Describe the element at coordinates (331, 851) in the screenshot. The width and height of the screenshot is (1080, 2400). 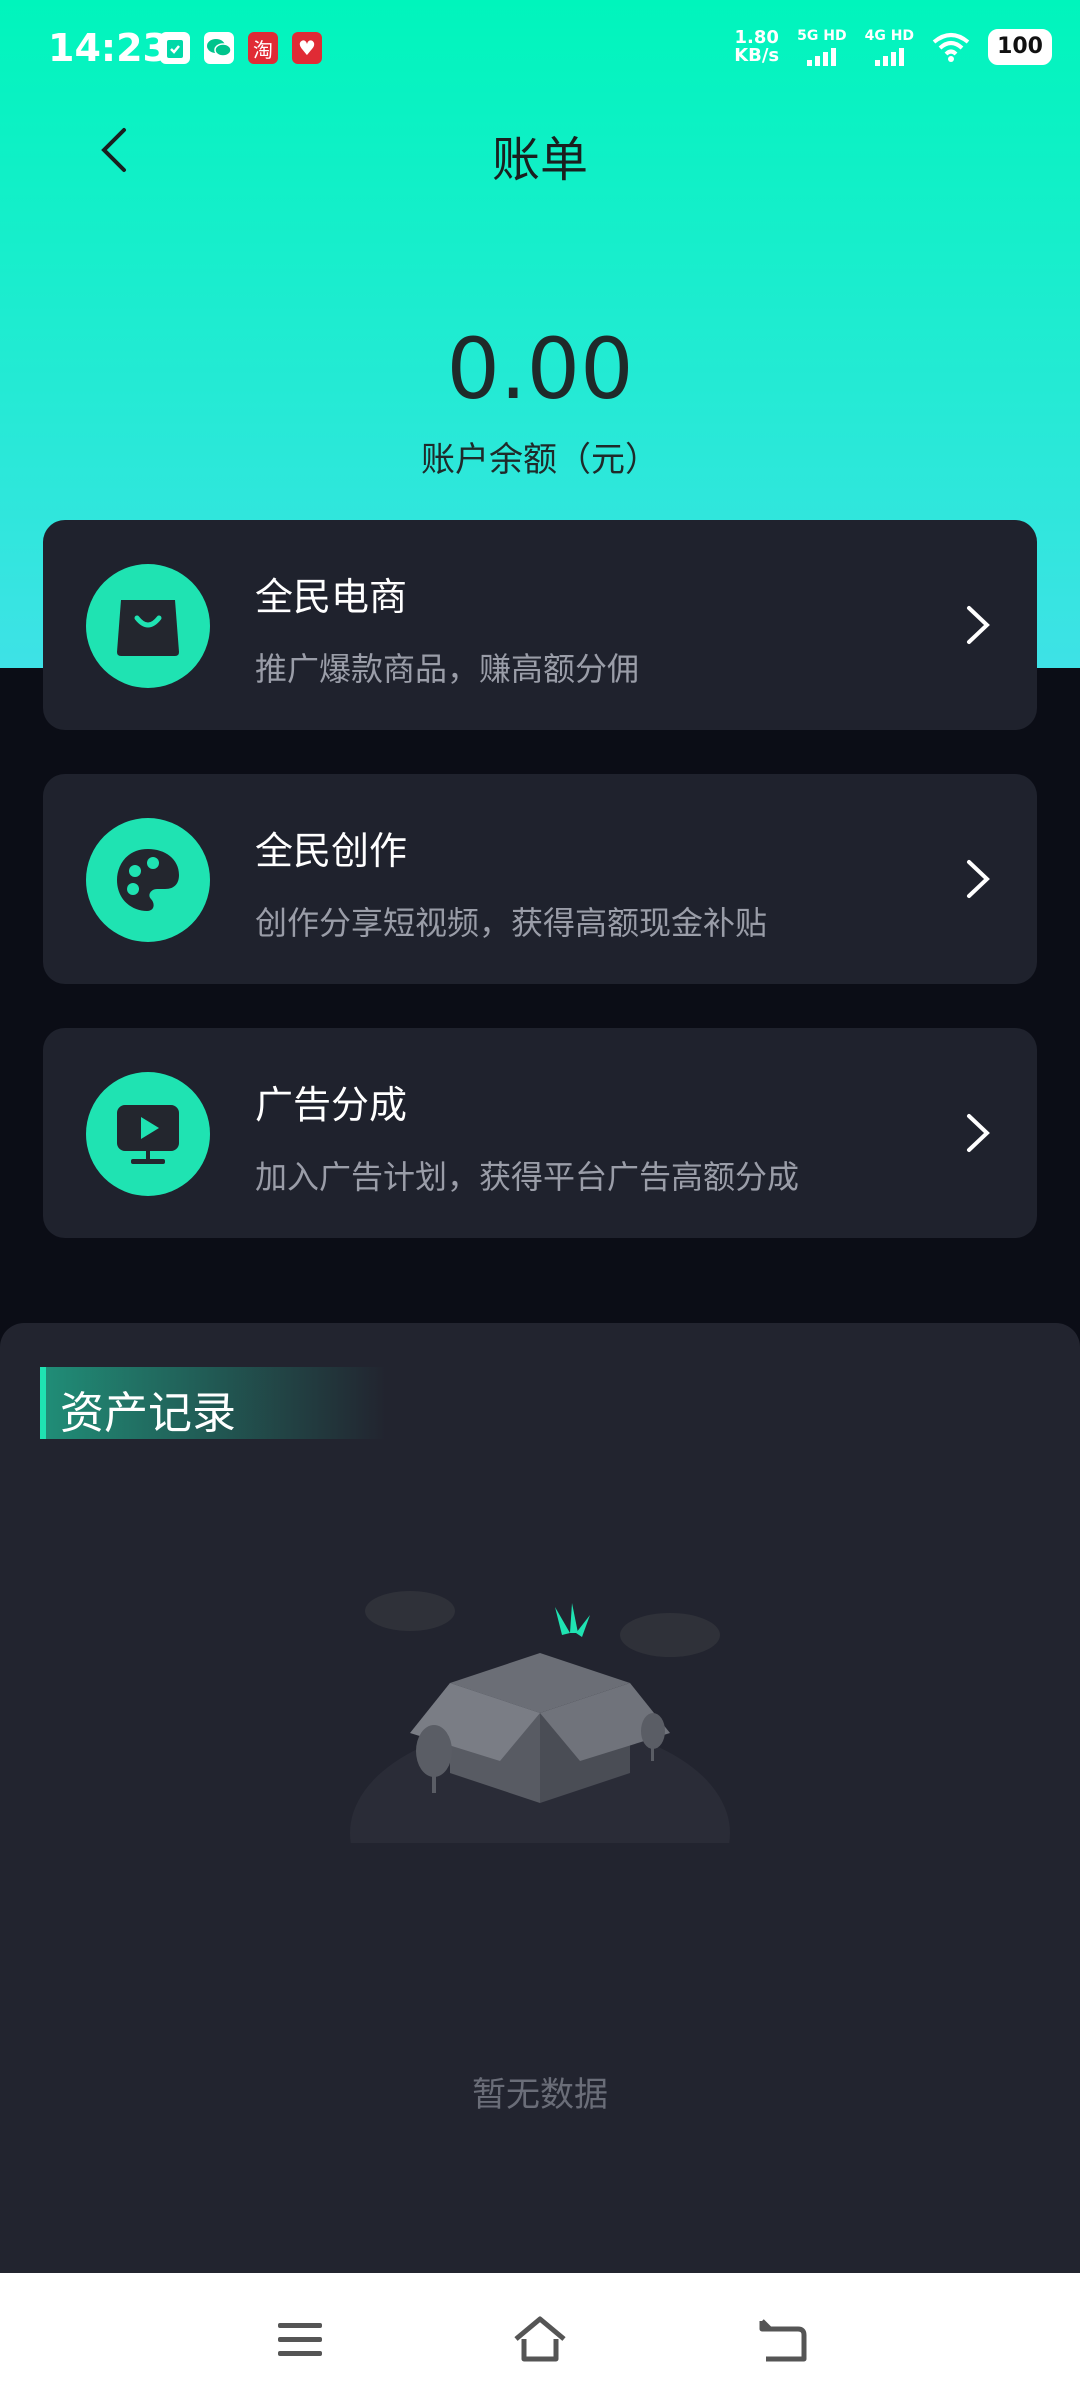
I see `card-title: 全民创作` at that location.